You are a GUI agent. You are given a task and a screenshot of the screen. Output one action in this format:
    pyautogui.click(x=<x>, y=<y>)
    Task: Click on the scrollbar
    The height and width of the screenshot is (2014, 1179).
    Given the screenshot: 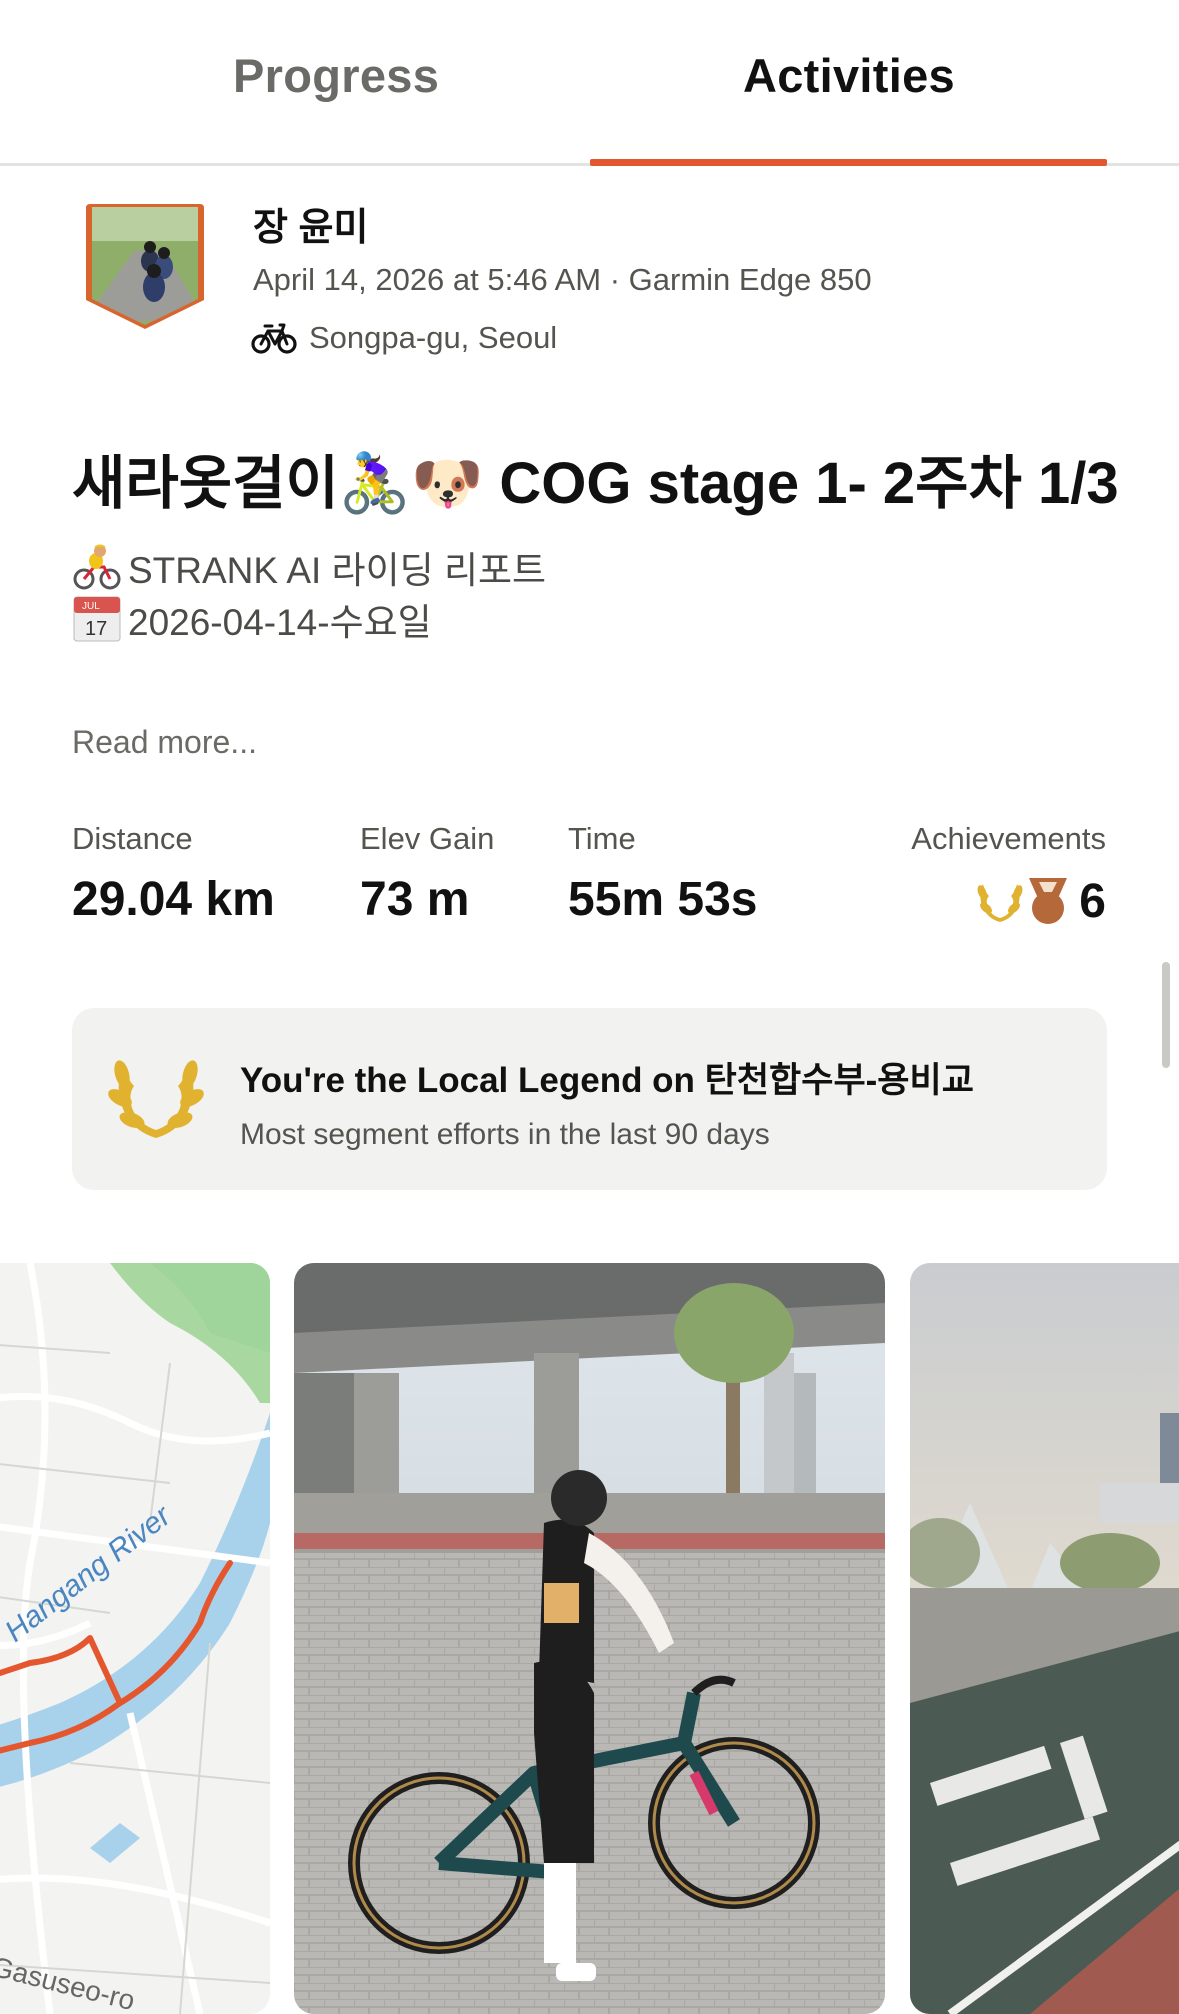 What is the action you would take?
    pyautogui.click(x=1166, y=1015)
    